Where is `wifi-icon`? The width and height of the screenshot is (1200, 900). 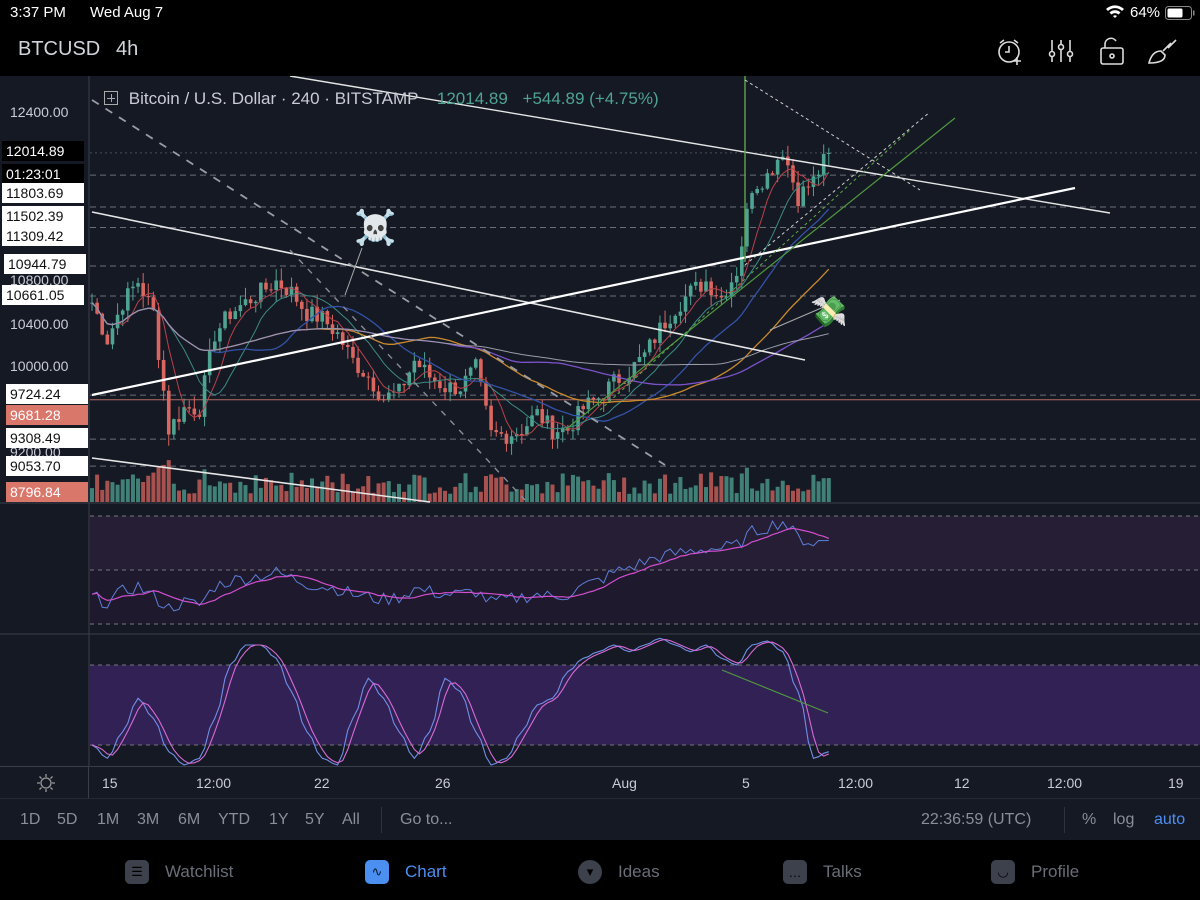
wifi-icon is located at coordinates (1115, 13).